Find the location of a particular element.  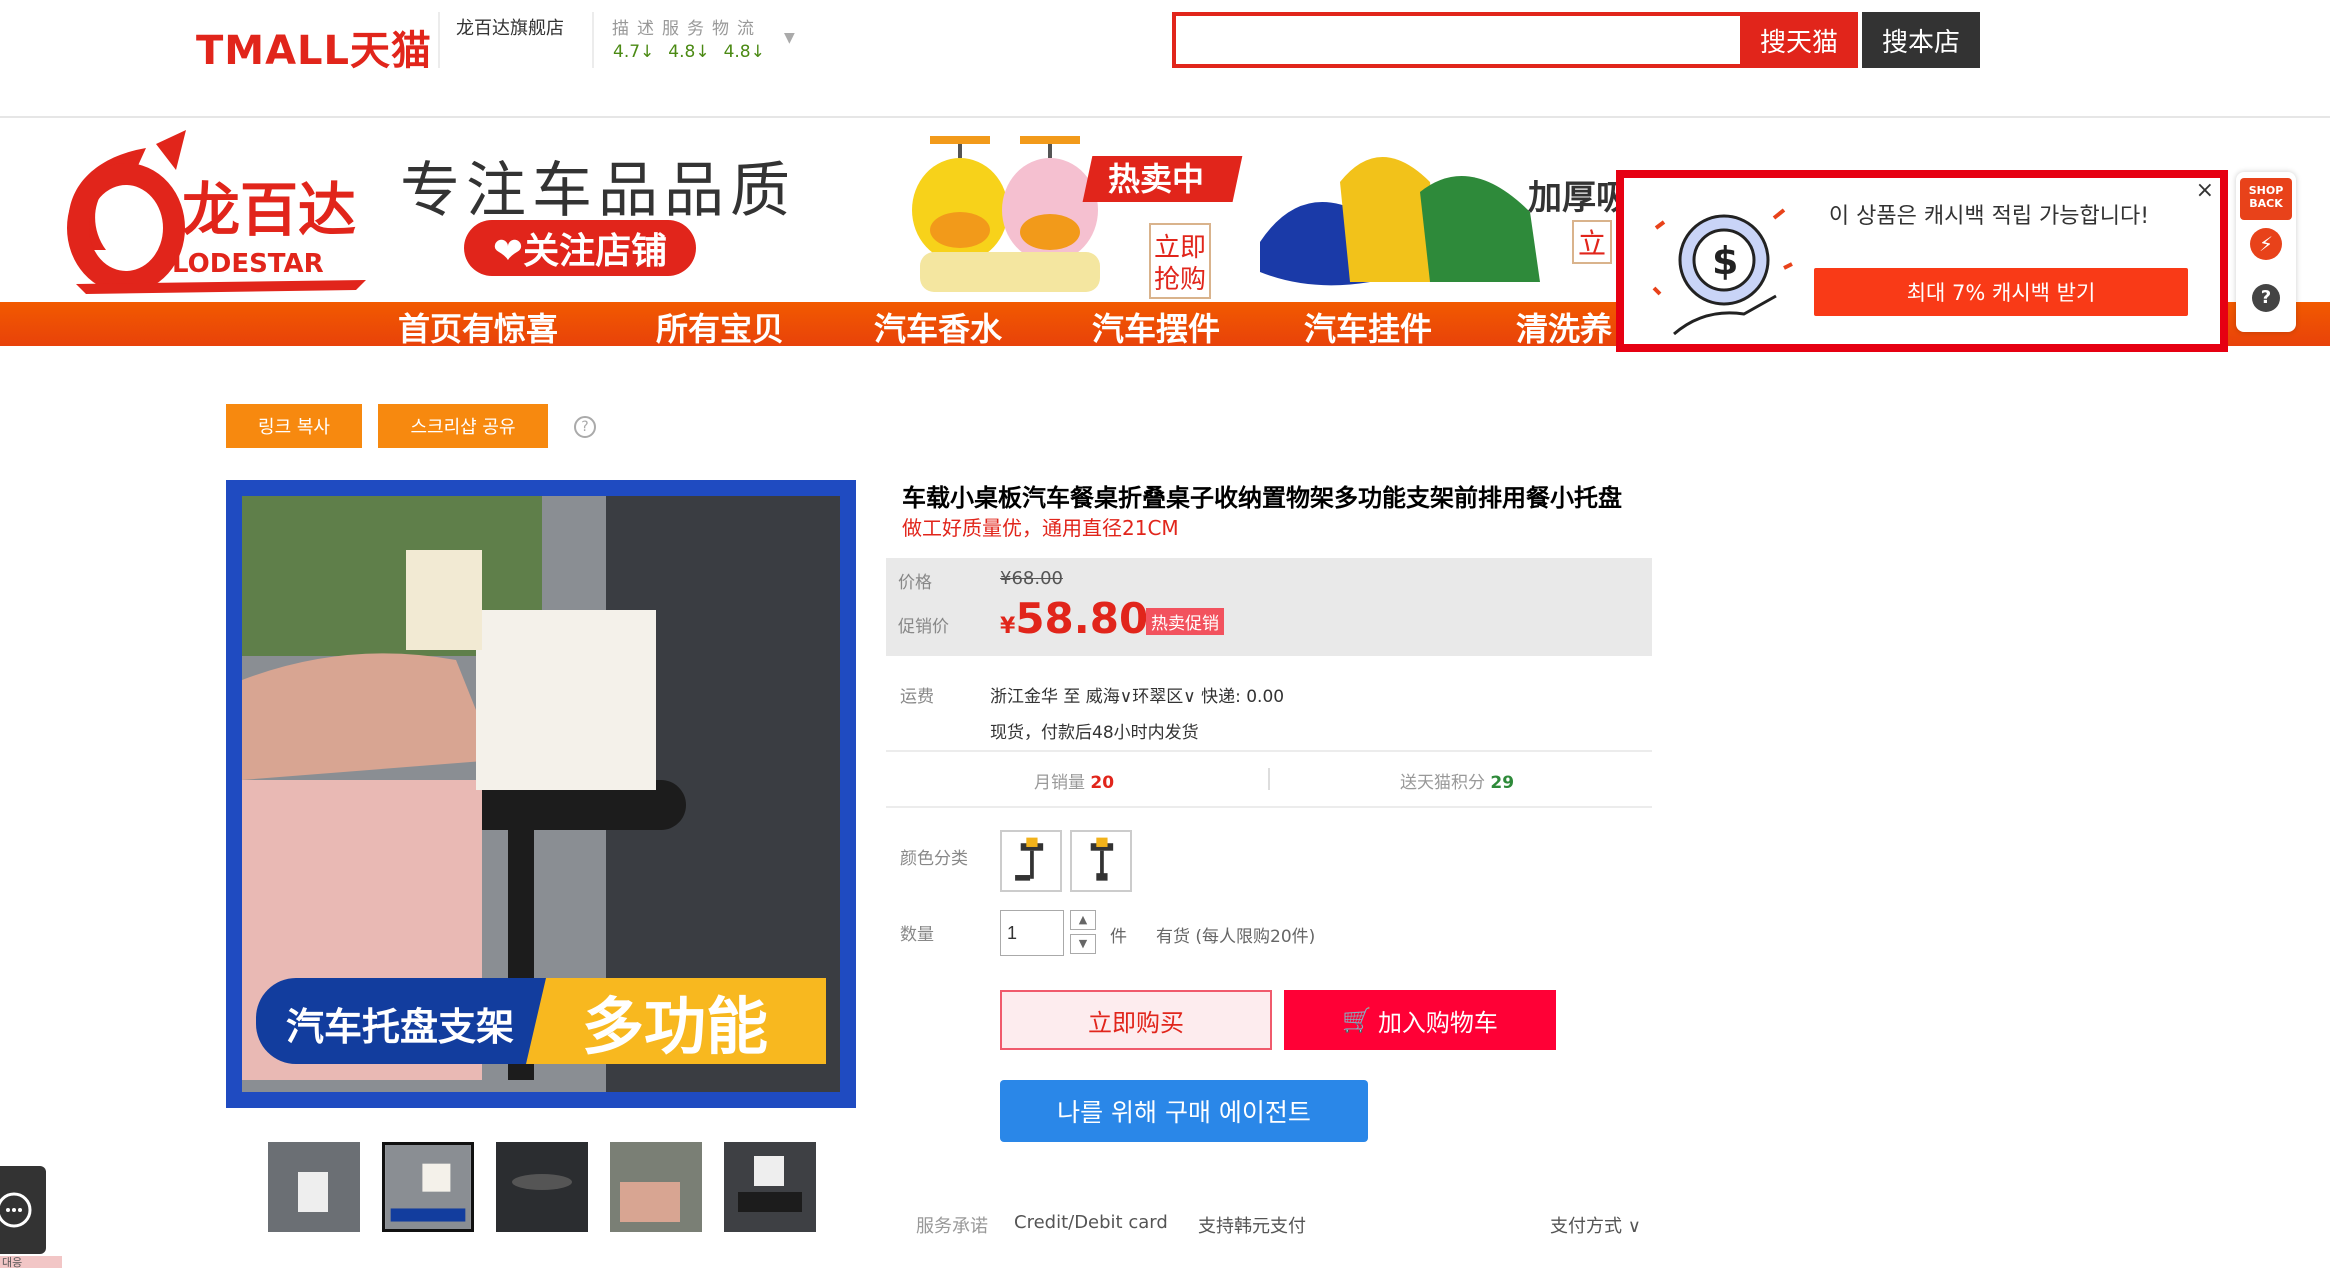

service-card: Credit/Debit card is located at coordinates (1091, 1222).